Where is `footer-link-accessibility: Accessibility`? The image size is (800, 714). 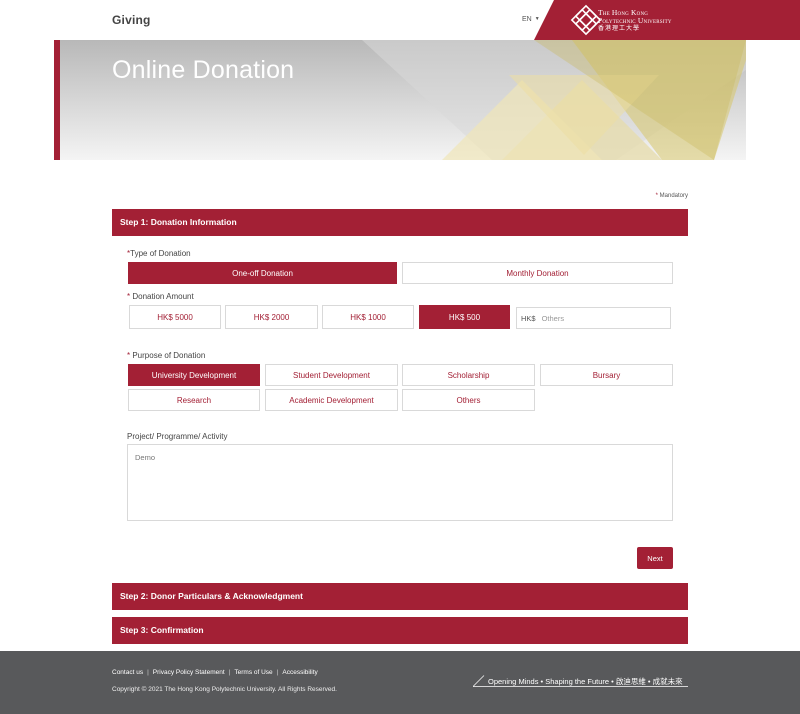 footer-link-accessibility: Accessibility is located at coordinates (299, 672).